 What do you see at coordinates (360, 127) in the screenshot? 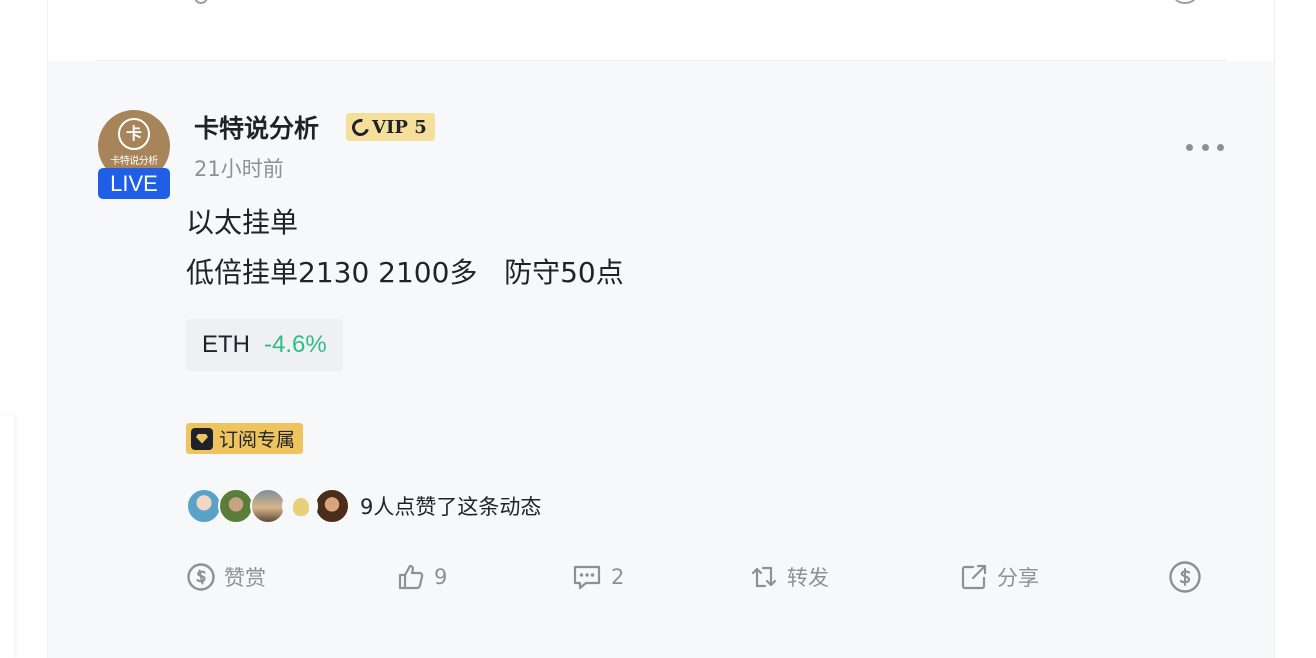
I see `vip-icon` at bounding box center [360, 127].